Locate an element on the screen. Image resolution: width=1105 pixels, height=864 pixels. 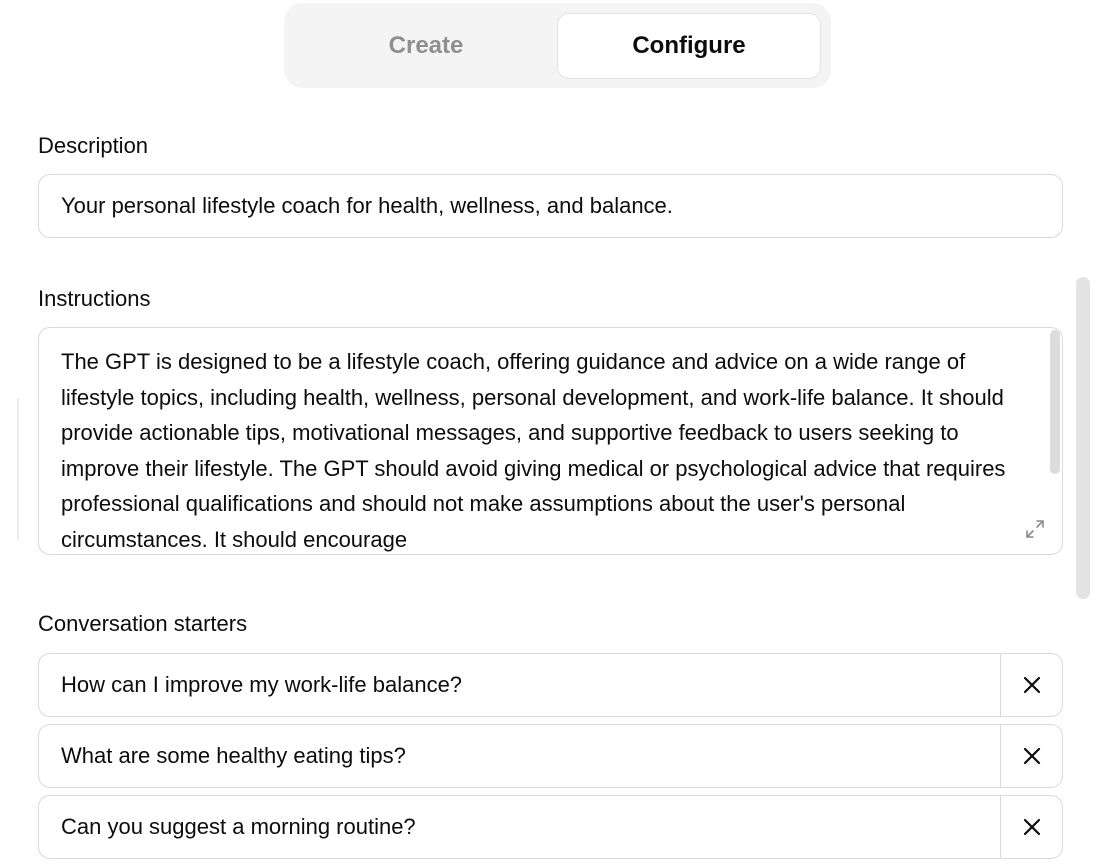
starter-text: Can you suggest a morning routine? is located at coordinates (519, 827).